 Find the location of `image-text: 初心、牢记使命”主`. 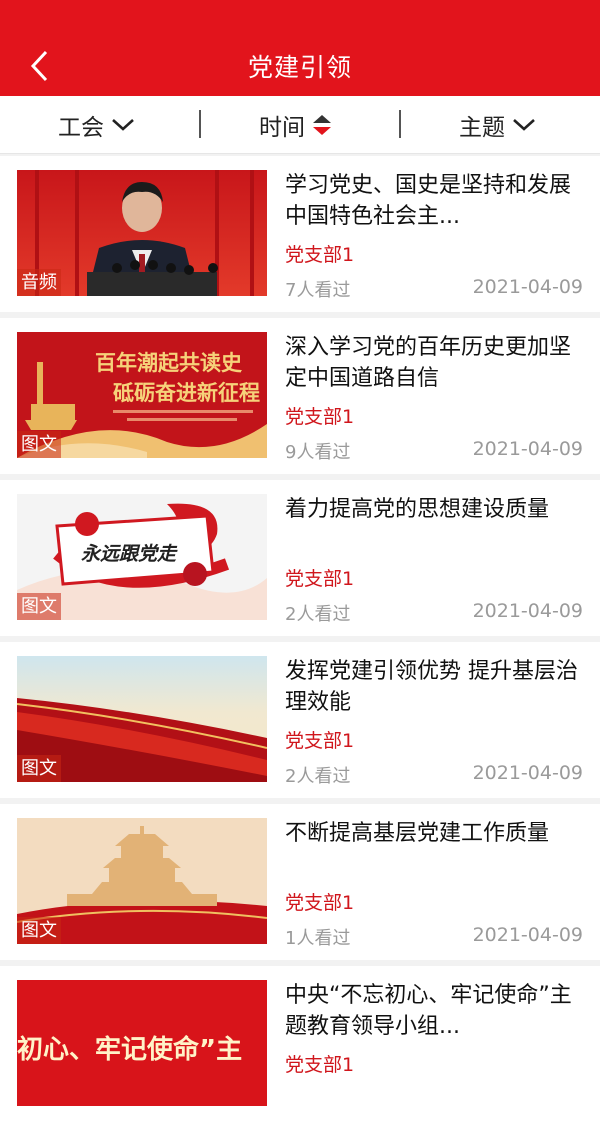

image-text: 初心、牢记使命”主 is located at coordinates (129, 1049).